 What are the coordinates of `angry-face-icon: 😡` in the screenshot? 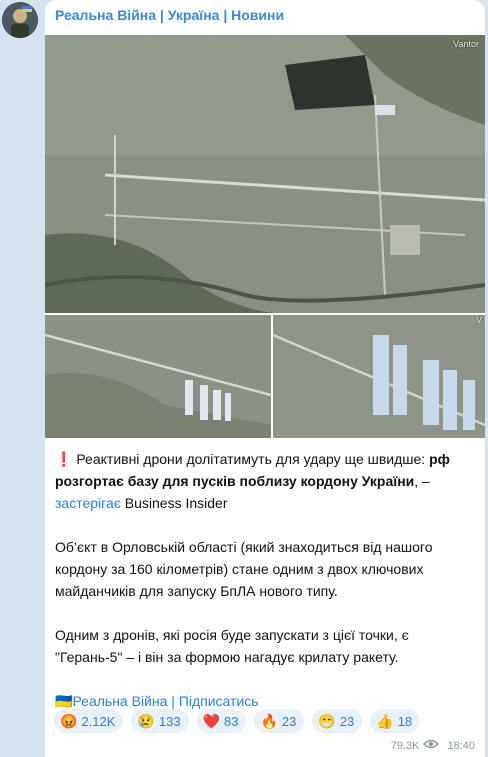 It's located at (69, 721).